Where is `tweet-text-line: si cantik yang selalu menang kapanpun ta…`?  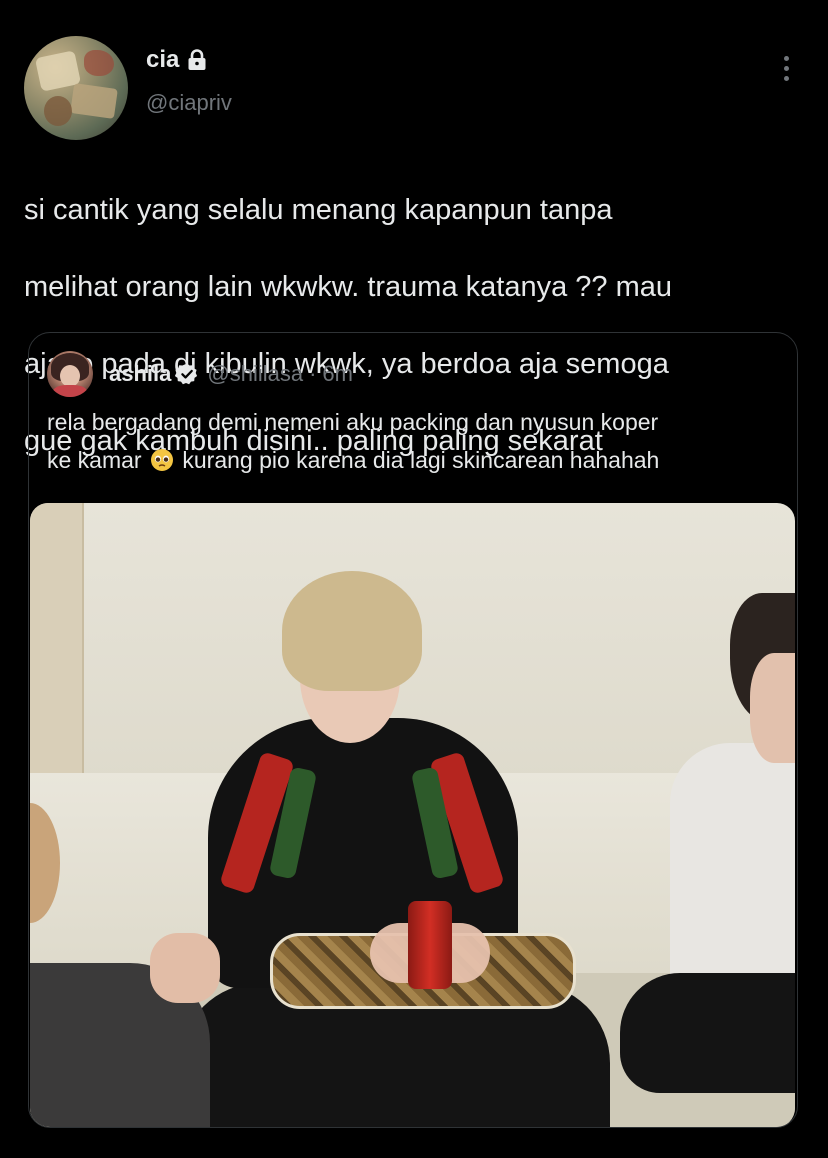 tweet-text-line: si cantik yang selalu menang kapanpun ta… is located at coordinates (318, 209).